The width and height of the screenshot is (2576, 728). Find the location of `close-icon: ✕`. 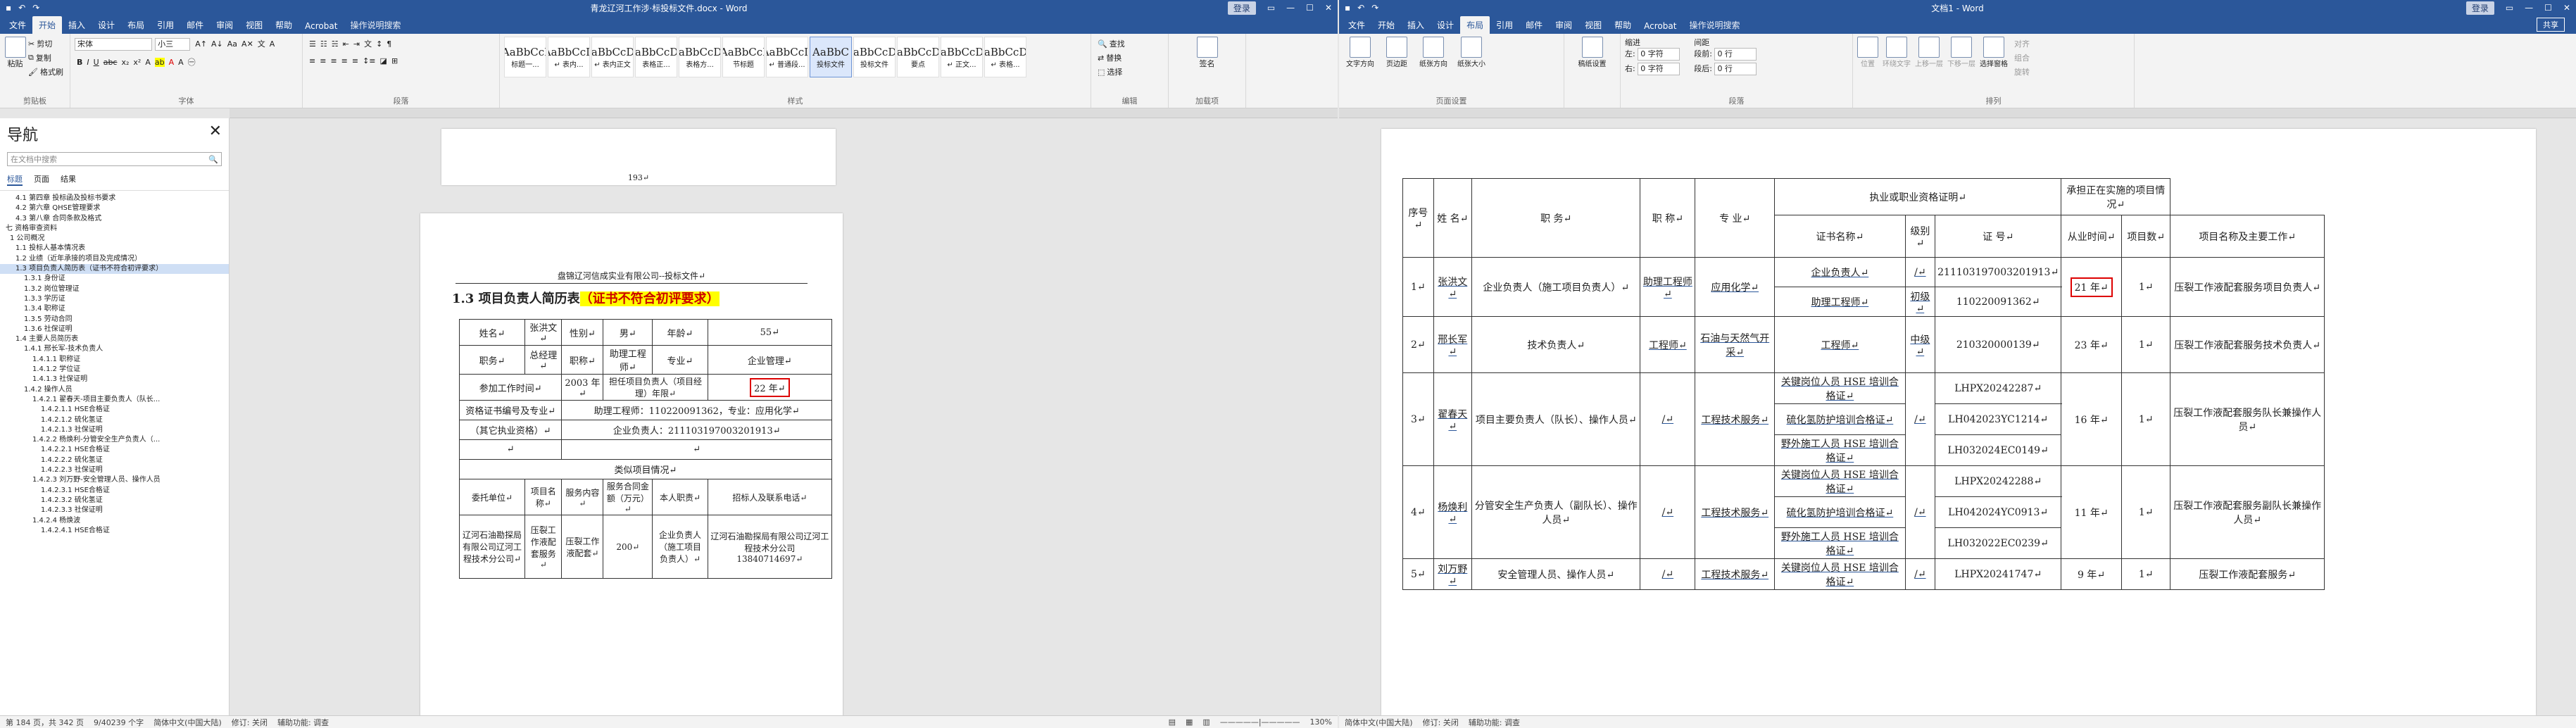

close-icon: ✕ is located at coordinates (2567, 8).